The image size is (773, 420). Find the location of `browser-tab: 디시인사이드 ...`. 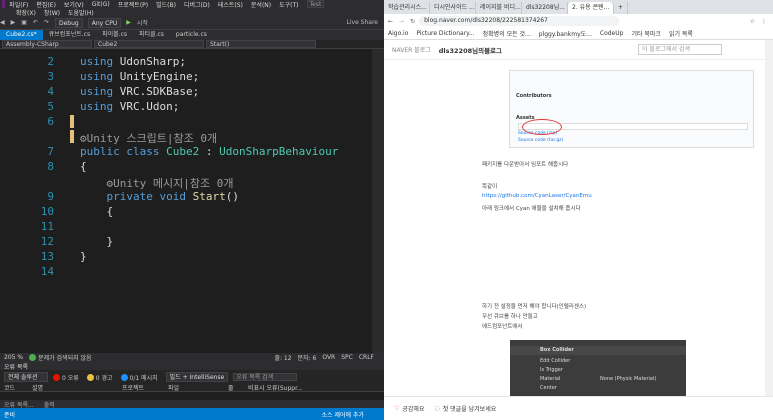

browser-tab: 디시인사이드 ... is located at coordinates (453, 8).